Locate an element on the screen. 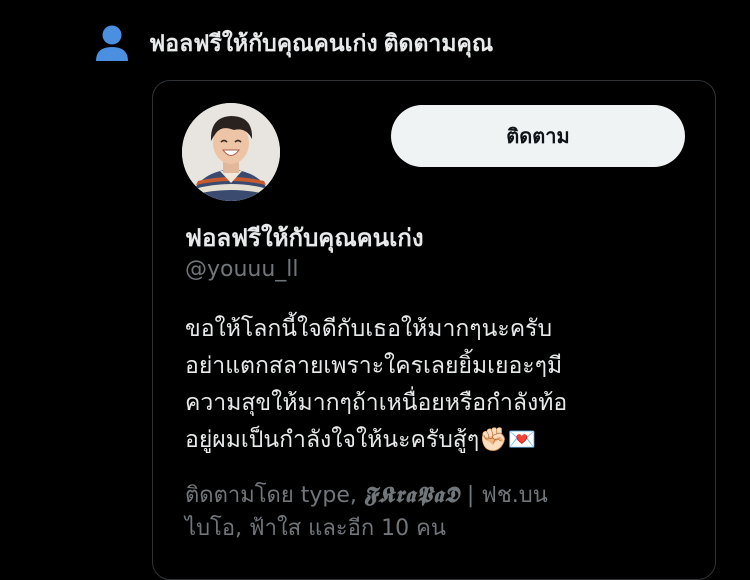 This screenshot has width=750, height=580. bio-line: อยู่ผมเป็นกำลังใจให้นะครับสู้ๆ✊🏻💌 is located at coordinates (361, 440).